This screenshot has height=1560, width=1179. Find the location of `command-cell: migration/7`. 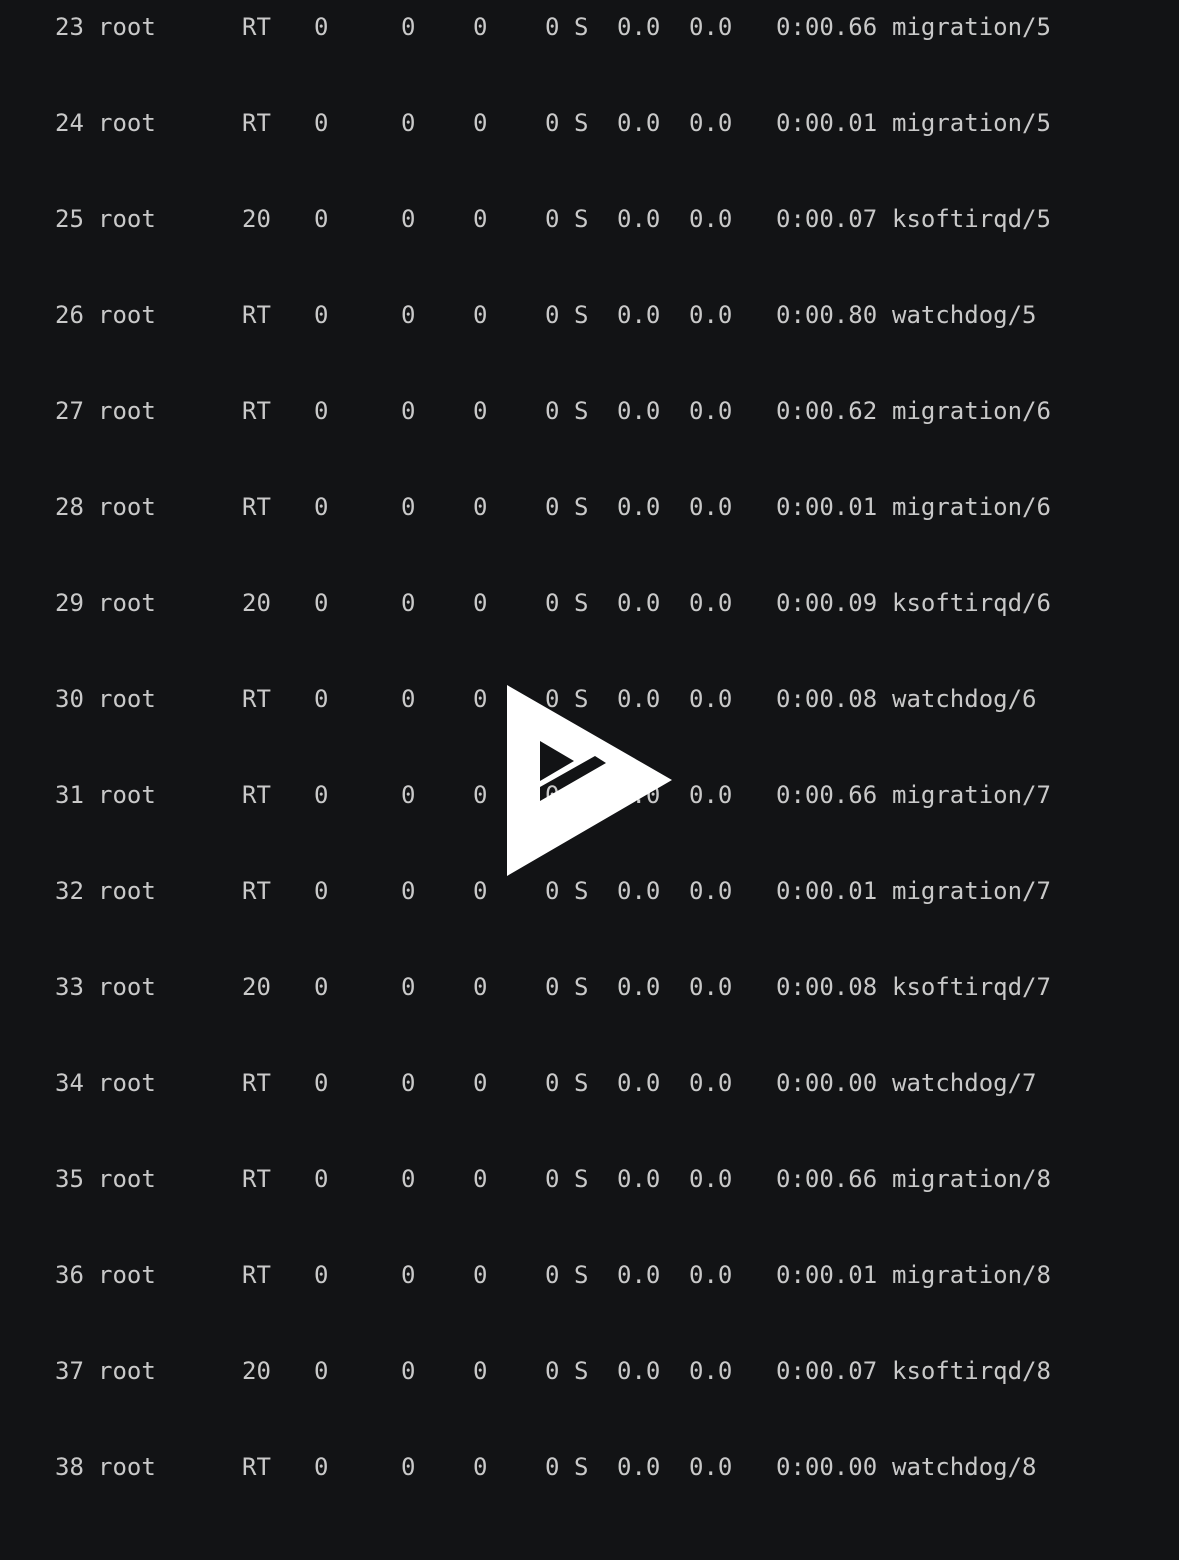

command-cell: migration/7 is located at coordinates (971, 891).